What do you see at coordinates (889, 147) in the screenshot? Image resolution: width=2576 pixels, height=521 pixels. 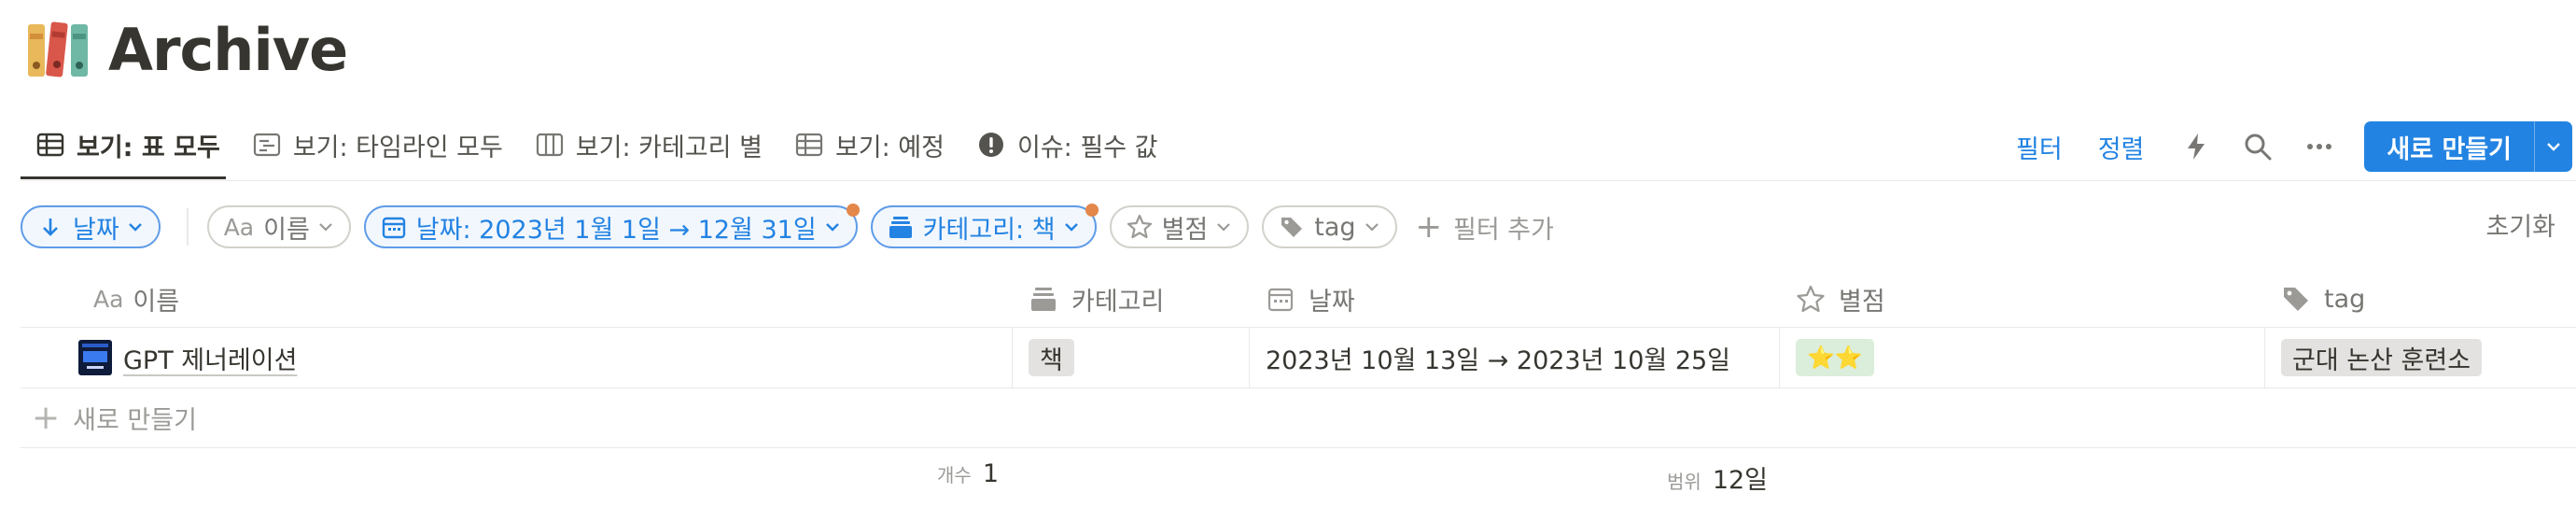 I see `tab-label: 보기: 예정` at bounding box center [889, 147].